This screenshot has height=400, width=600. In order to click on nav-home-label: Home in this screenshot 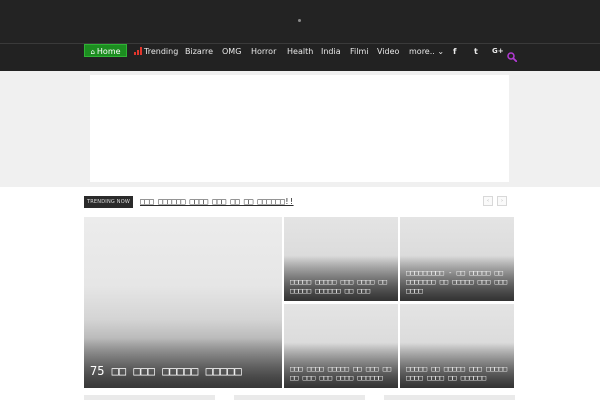, I will do `click(108, 51)`.